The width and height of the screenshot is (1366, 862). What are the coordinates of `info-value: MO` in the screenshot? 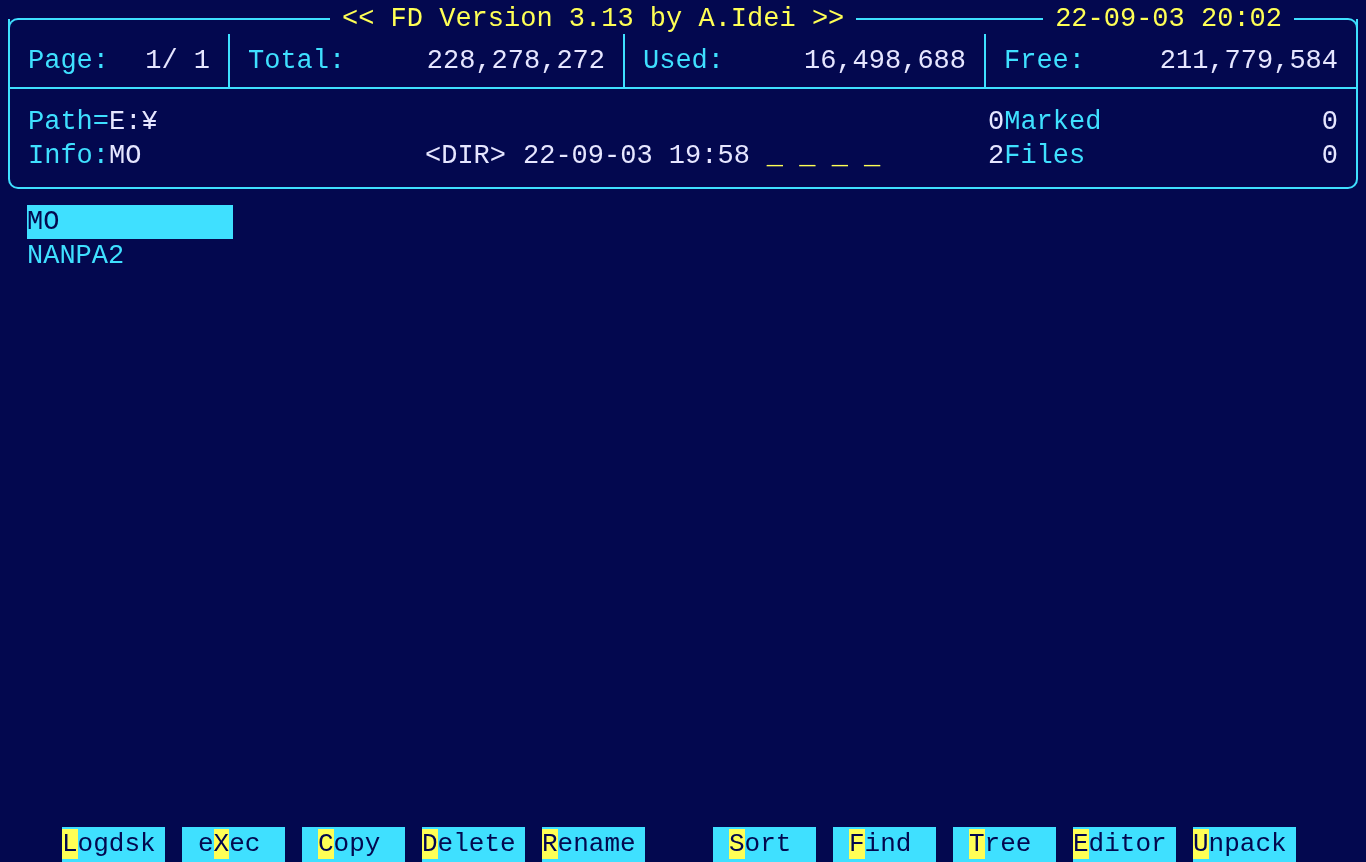 It's located at (125, 156).